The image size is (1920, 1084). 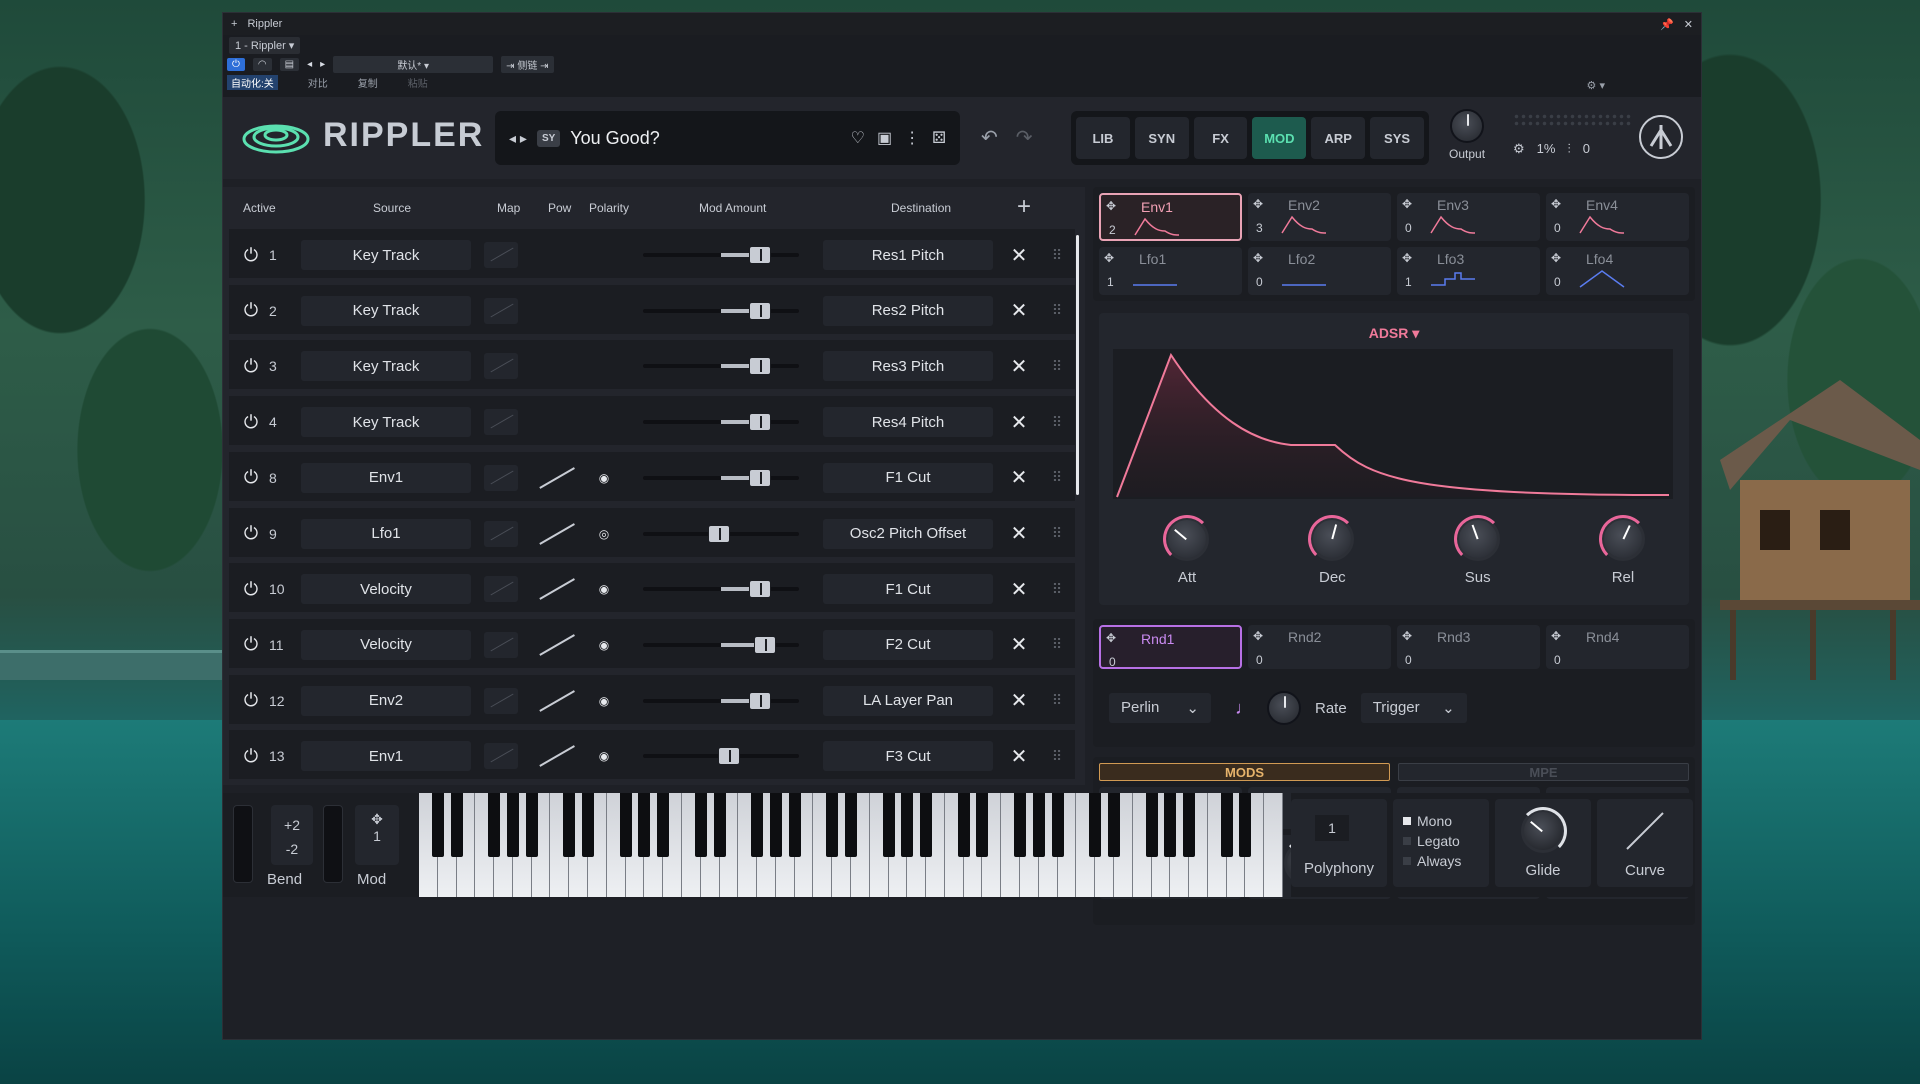 What do you see at coordinates (252, 82) in the screenshot?
I see `automation-toggle: 自动化:关` at bounding box center [252, 82].